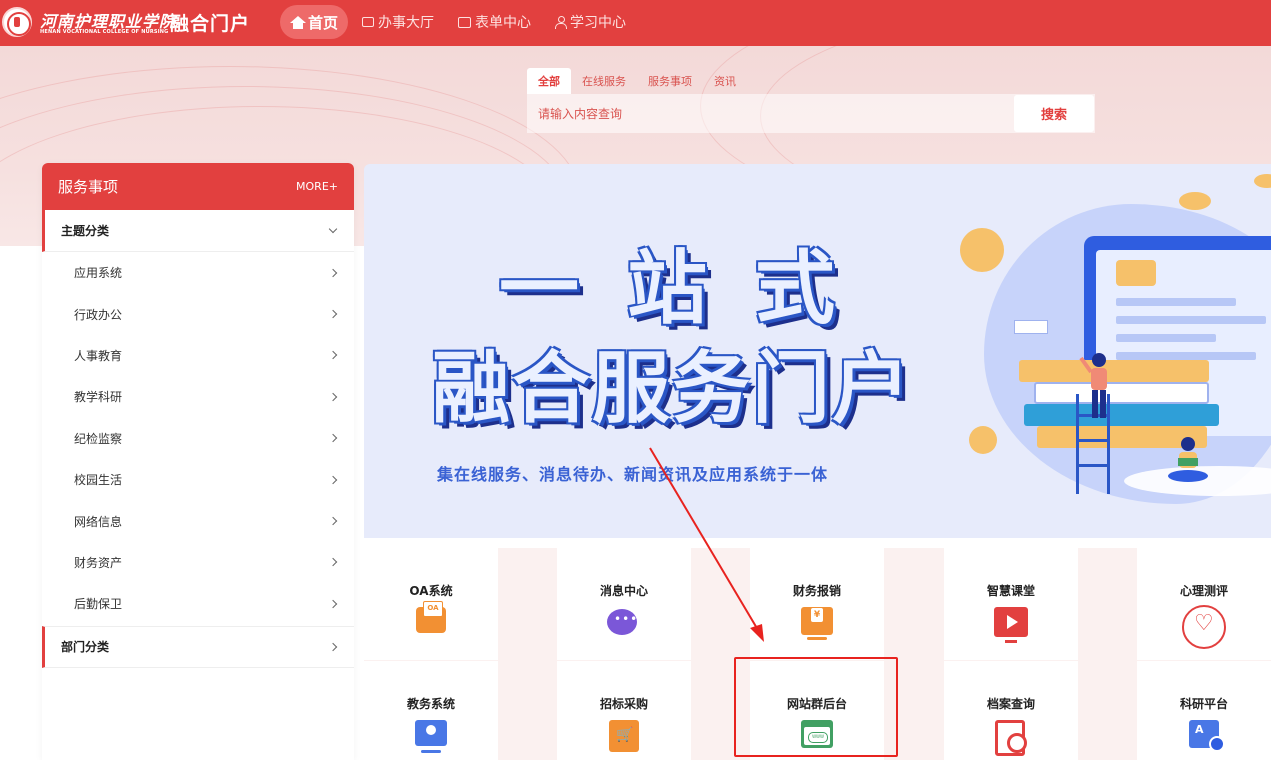 The height and width of the screenshot is (760, 1271). Describe the element at coordinates (317, 186) in the screenshot. I see `more-link: MORE+` at that location.